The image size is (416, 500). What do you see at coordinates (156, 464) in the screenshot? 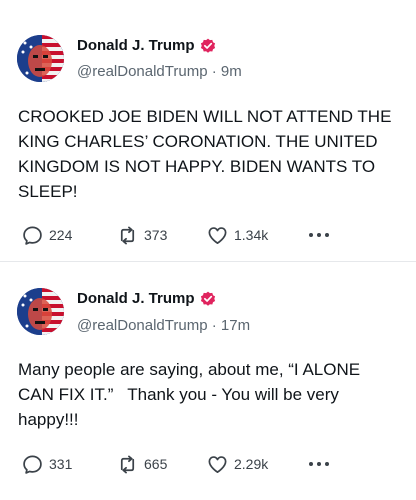
I see `repost-count: 665` at bounding box center [156, 464].